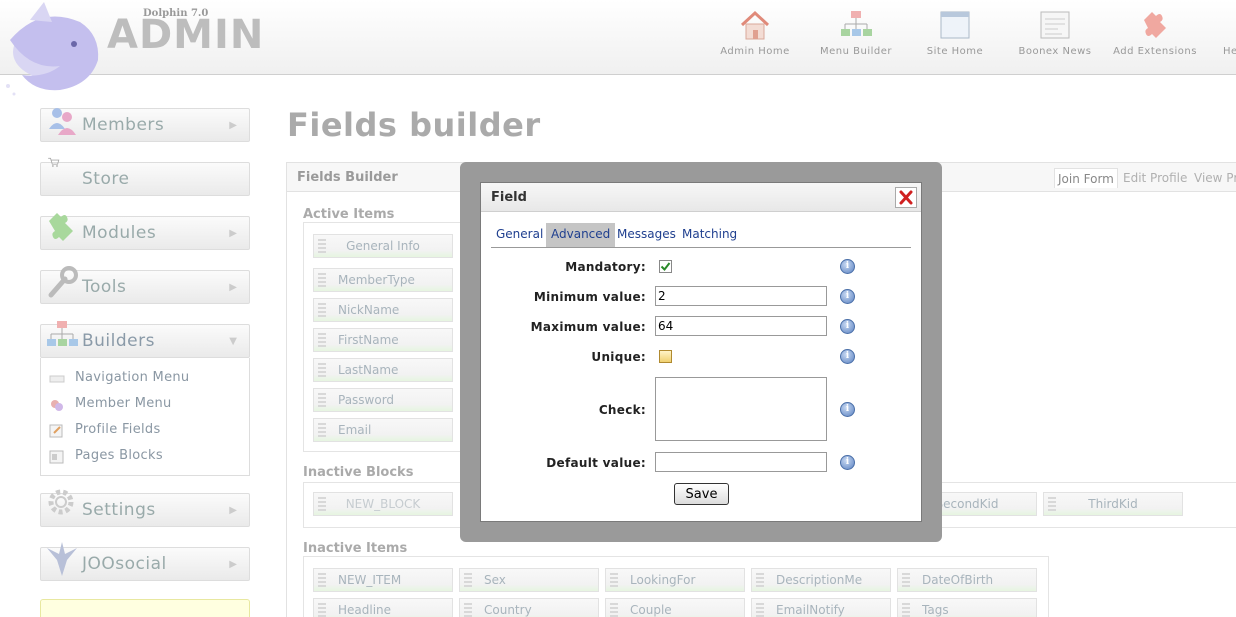  I want to click on maximum-value-label: Maximum value:, so click(588, 327).